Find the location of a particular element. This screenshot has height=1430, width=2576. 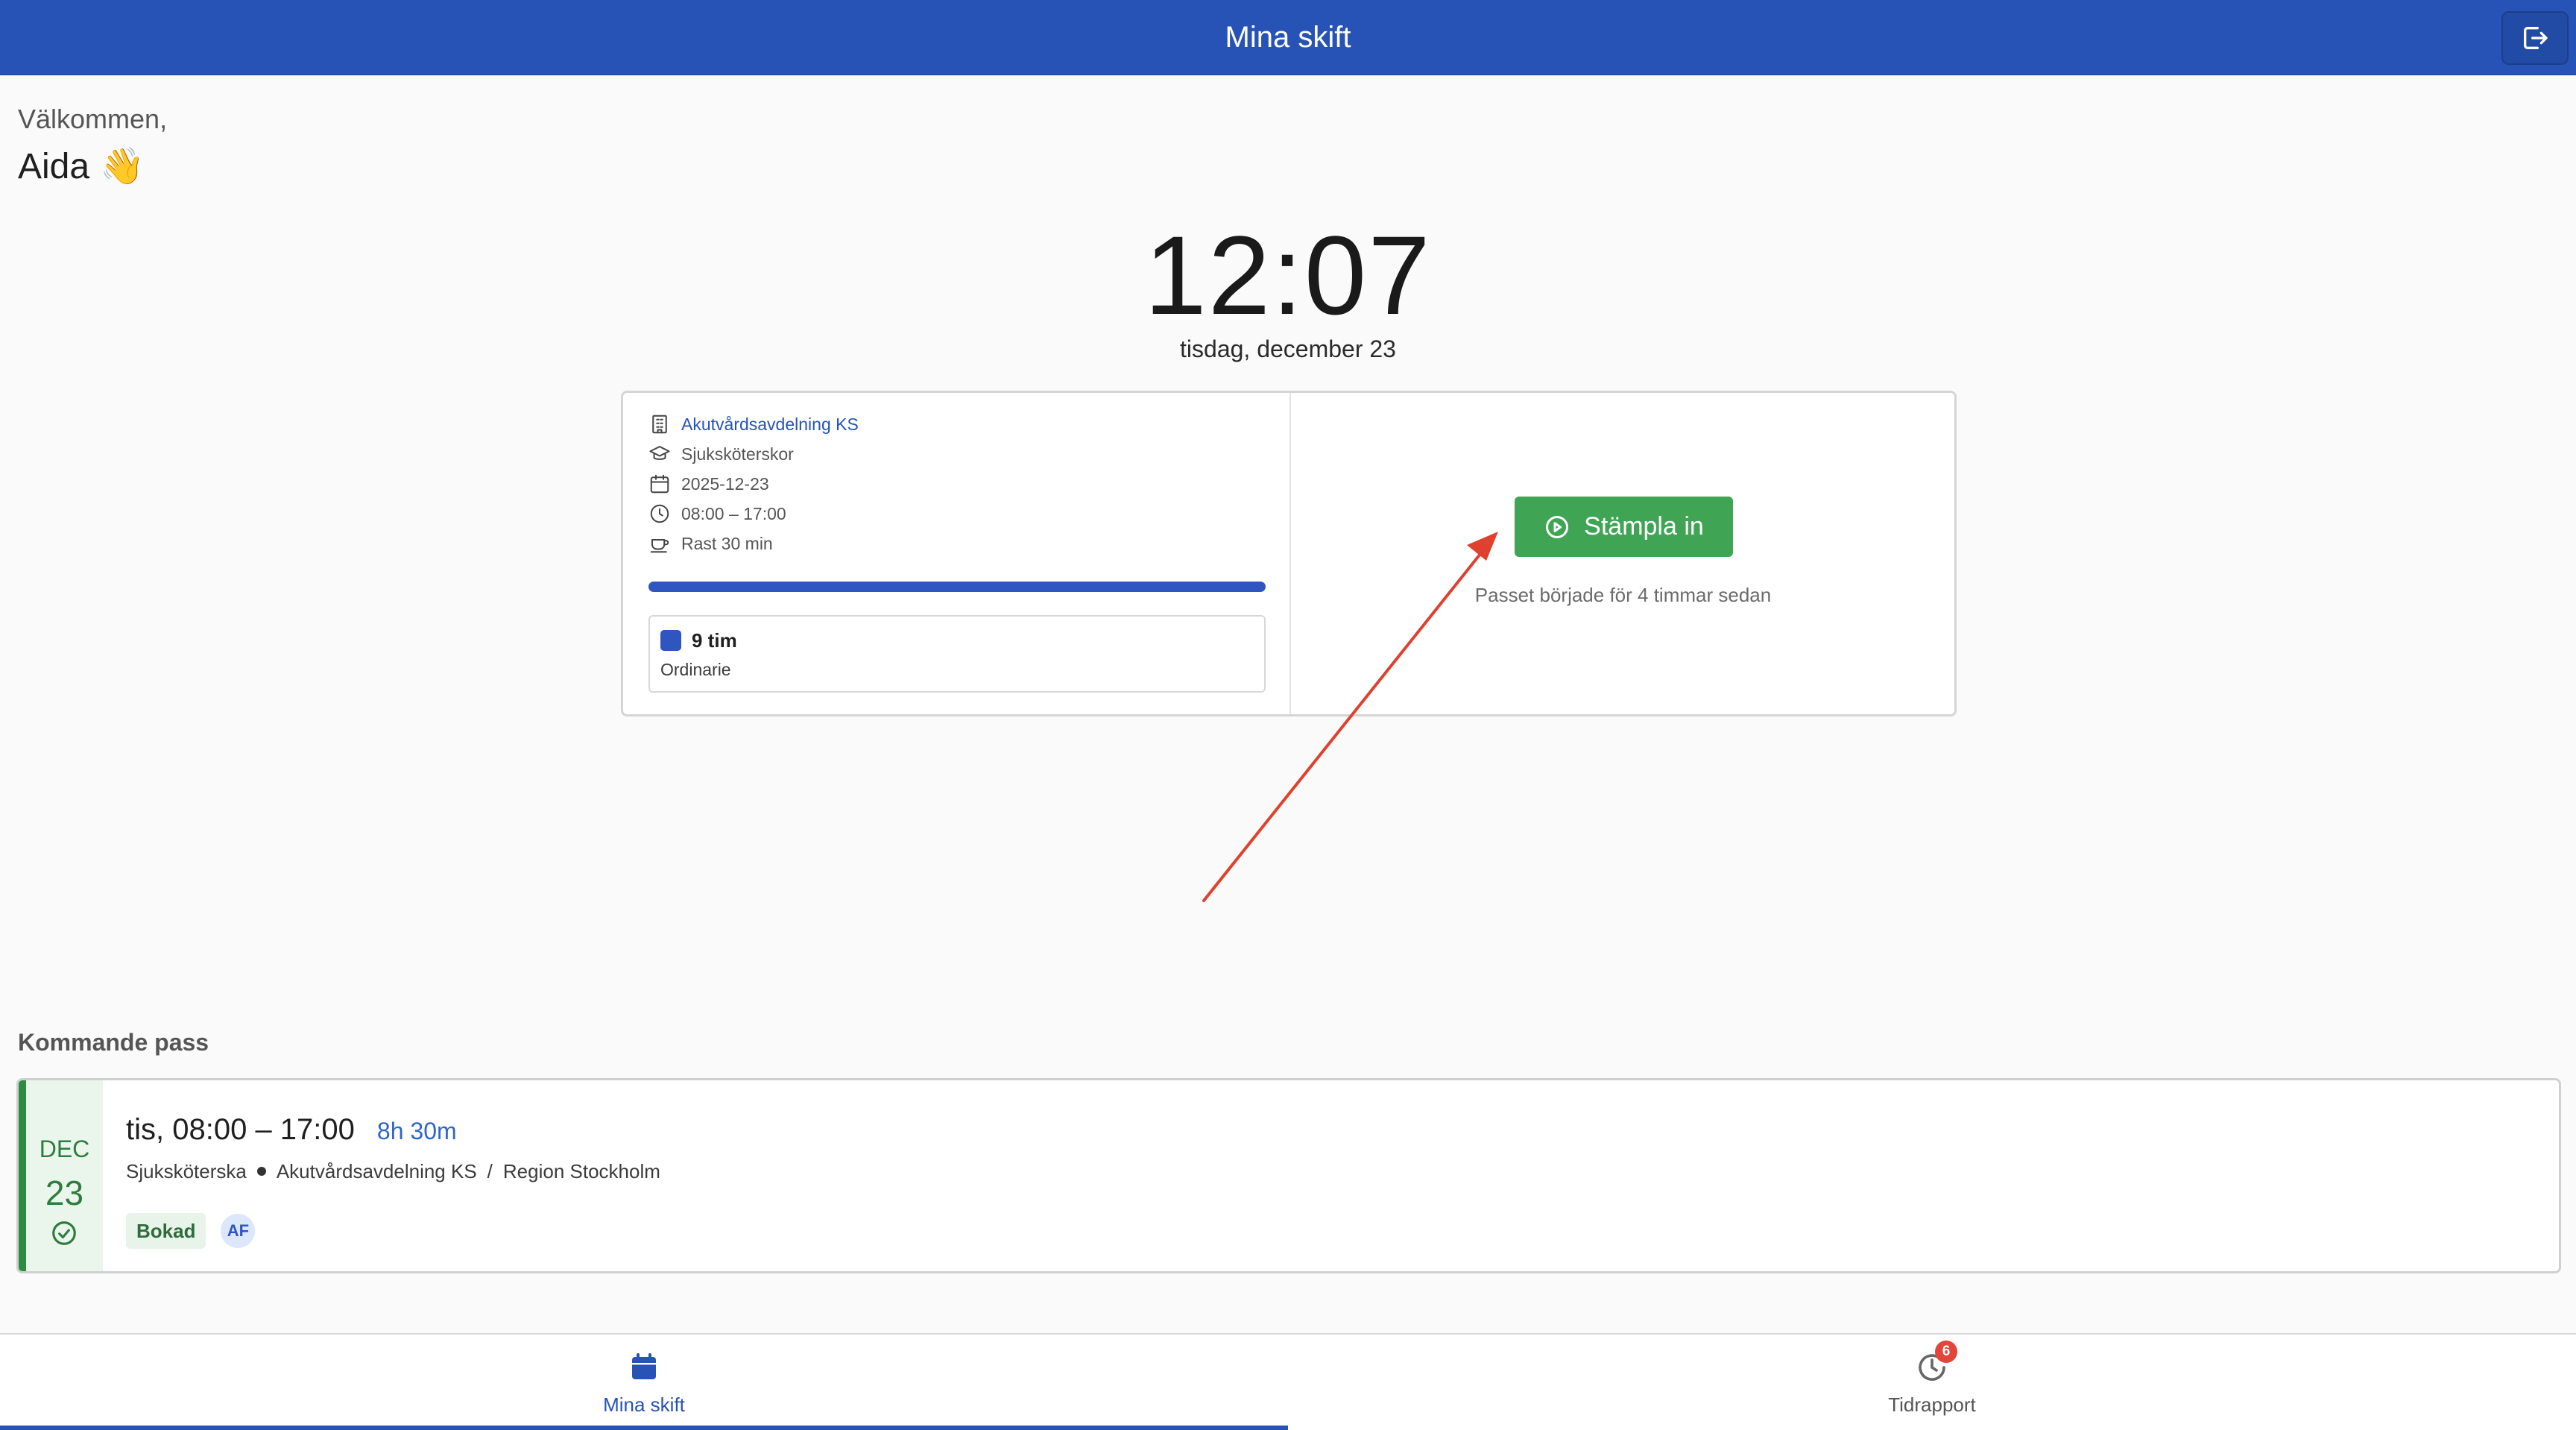

nav-label-tidrapport: Tidrapport is located at coordinates (1932, 1404).